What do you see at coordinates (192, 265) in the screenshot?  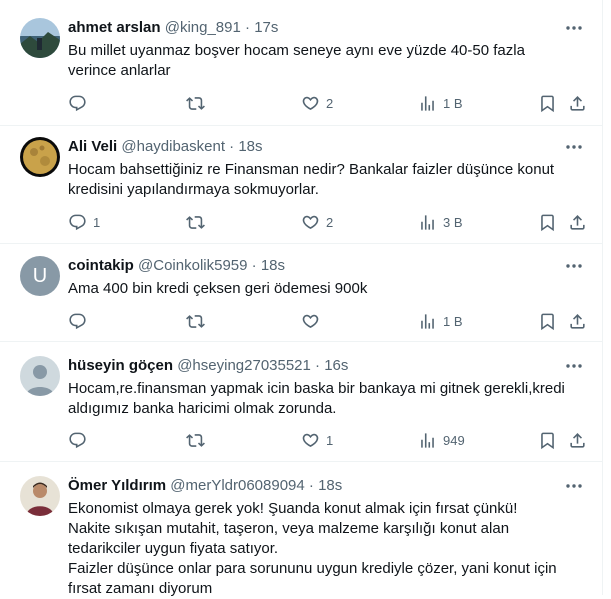 I see `author-handle: @Coinkolik5959` at bounding box center [192, 265].